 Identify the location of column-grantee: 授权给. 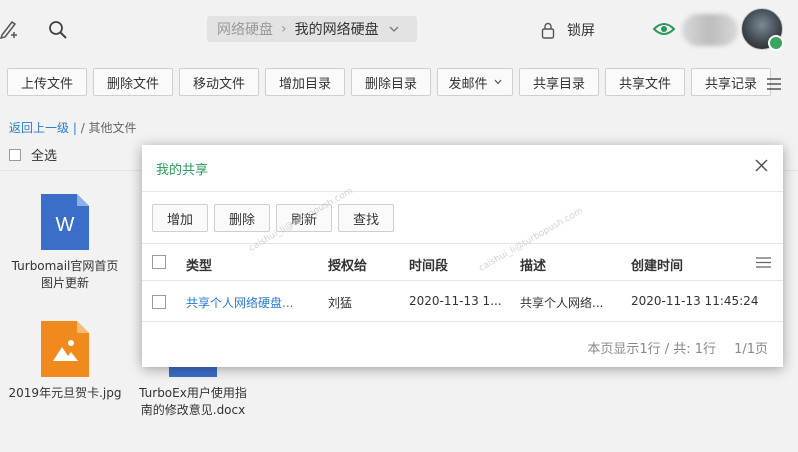
(347, 264).